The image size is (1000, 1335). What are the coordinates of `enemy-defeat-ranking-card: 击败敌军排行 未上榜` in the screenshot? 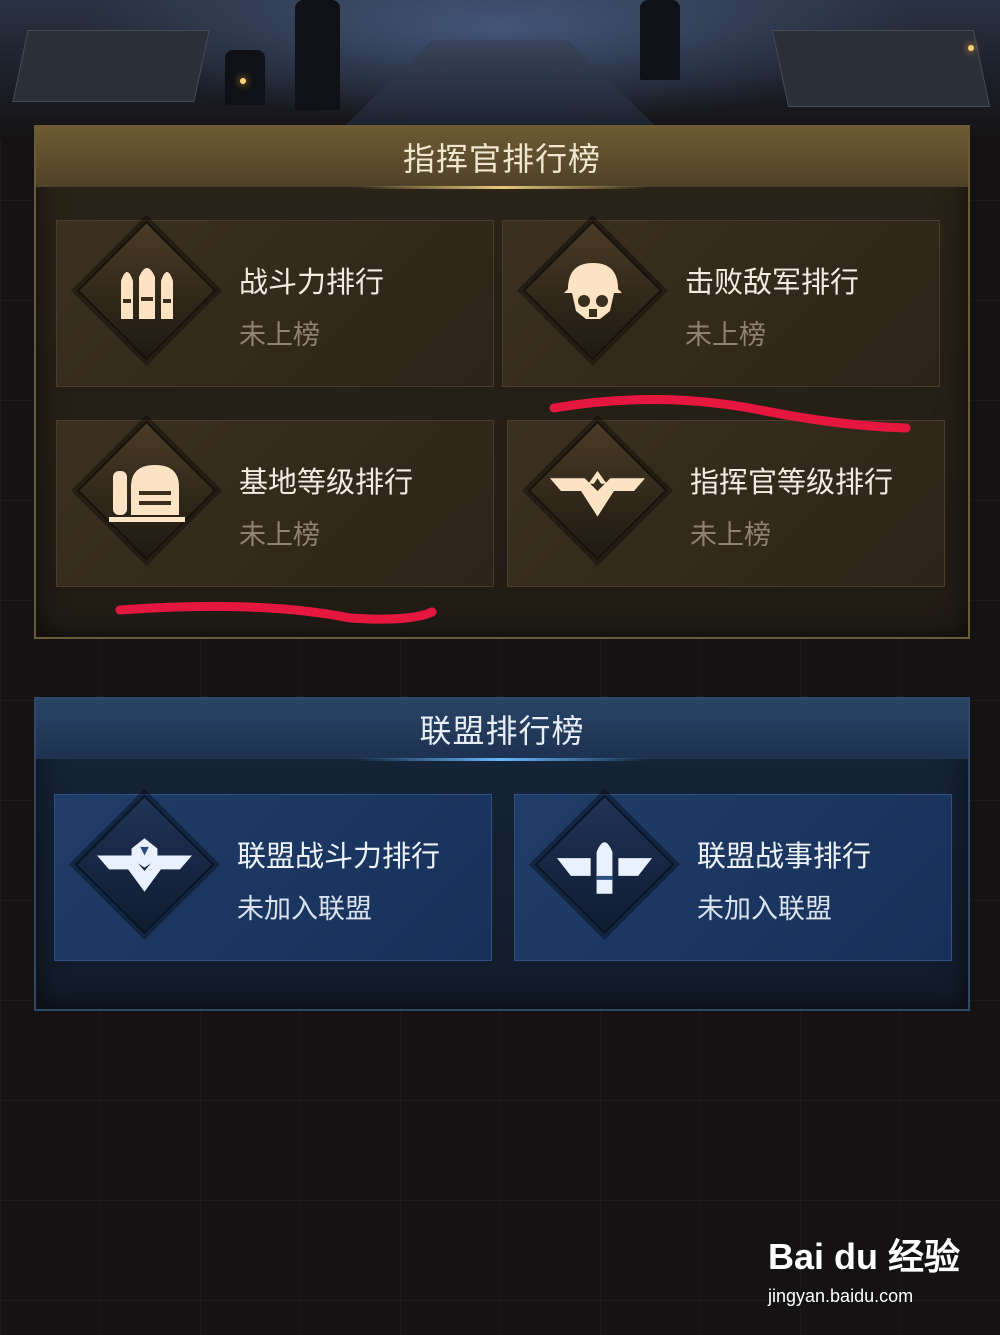 It's located at (721, 303).